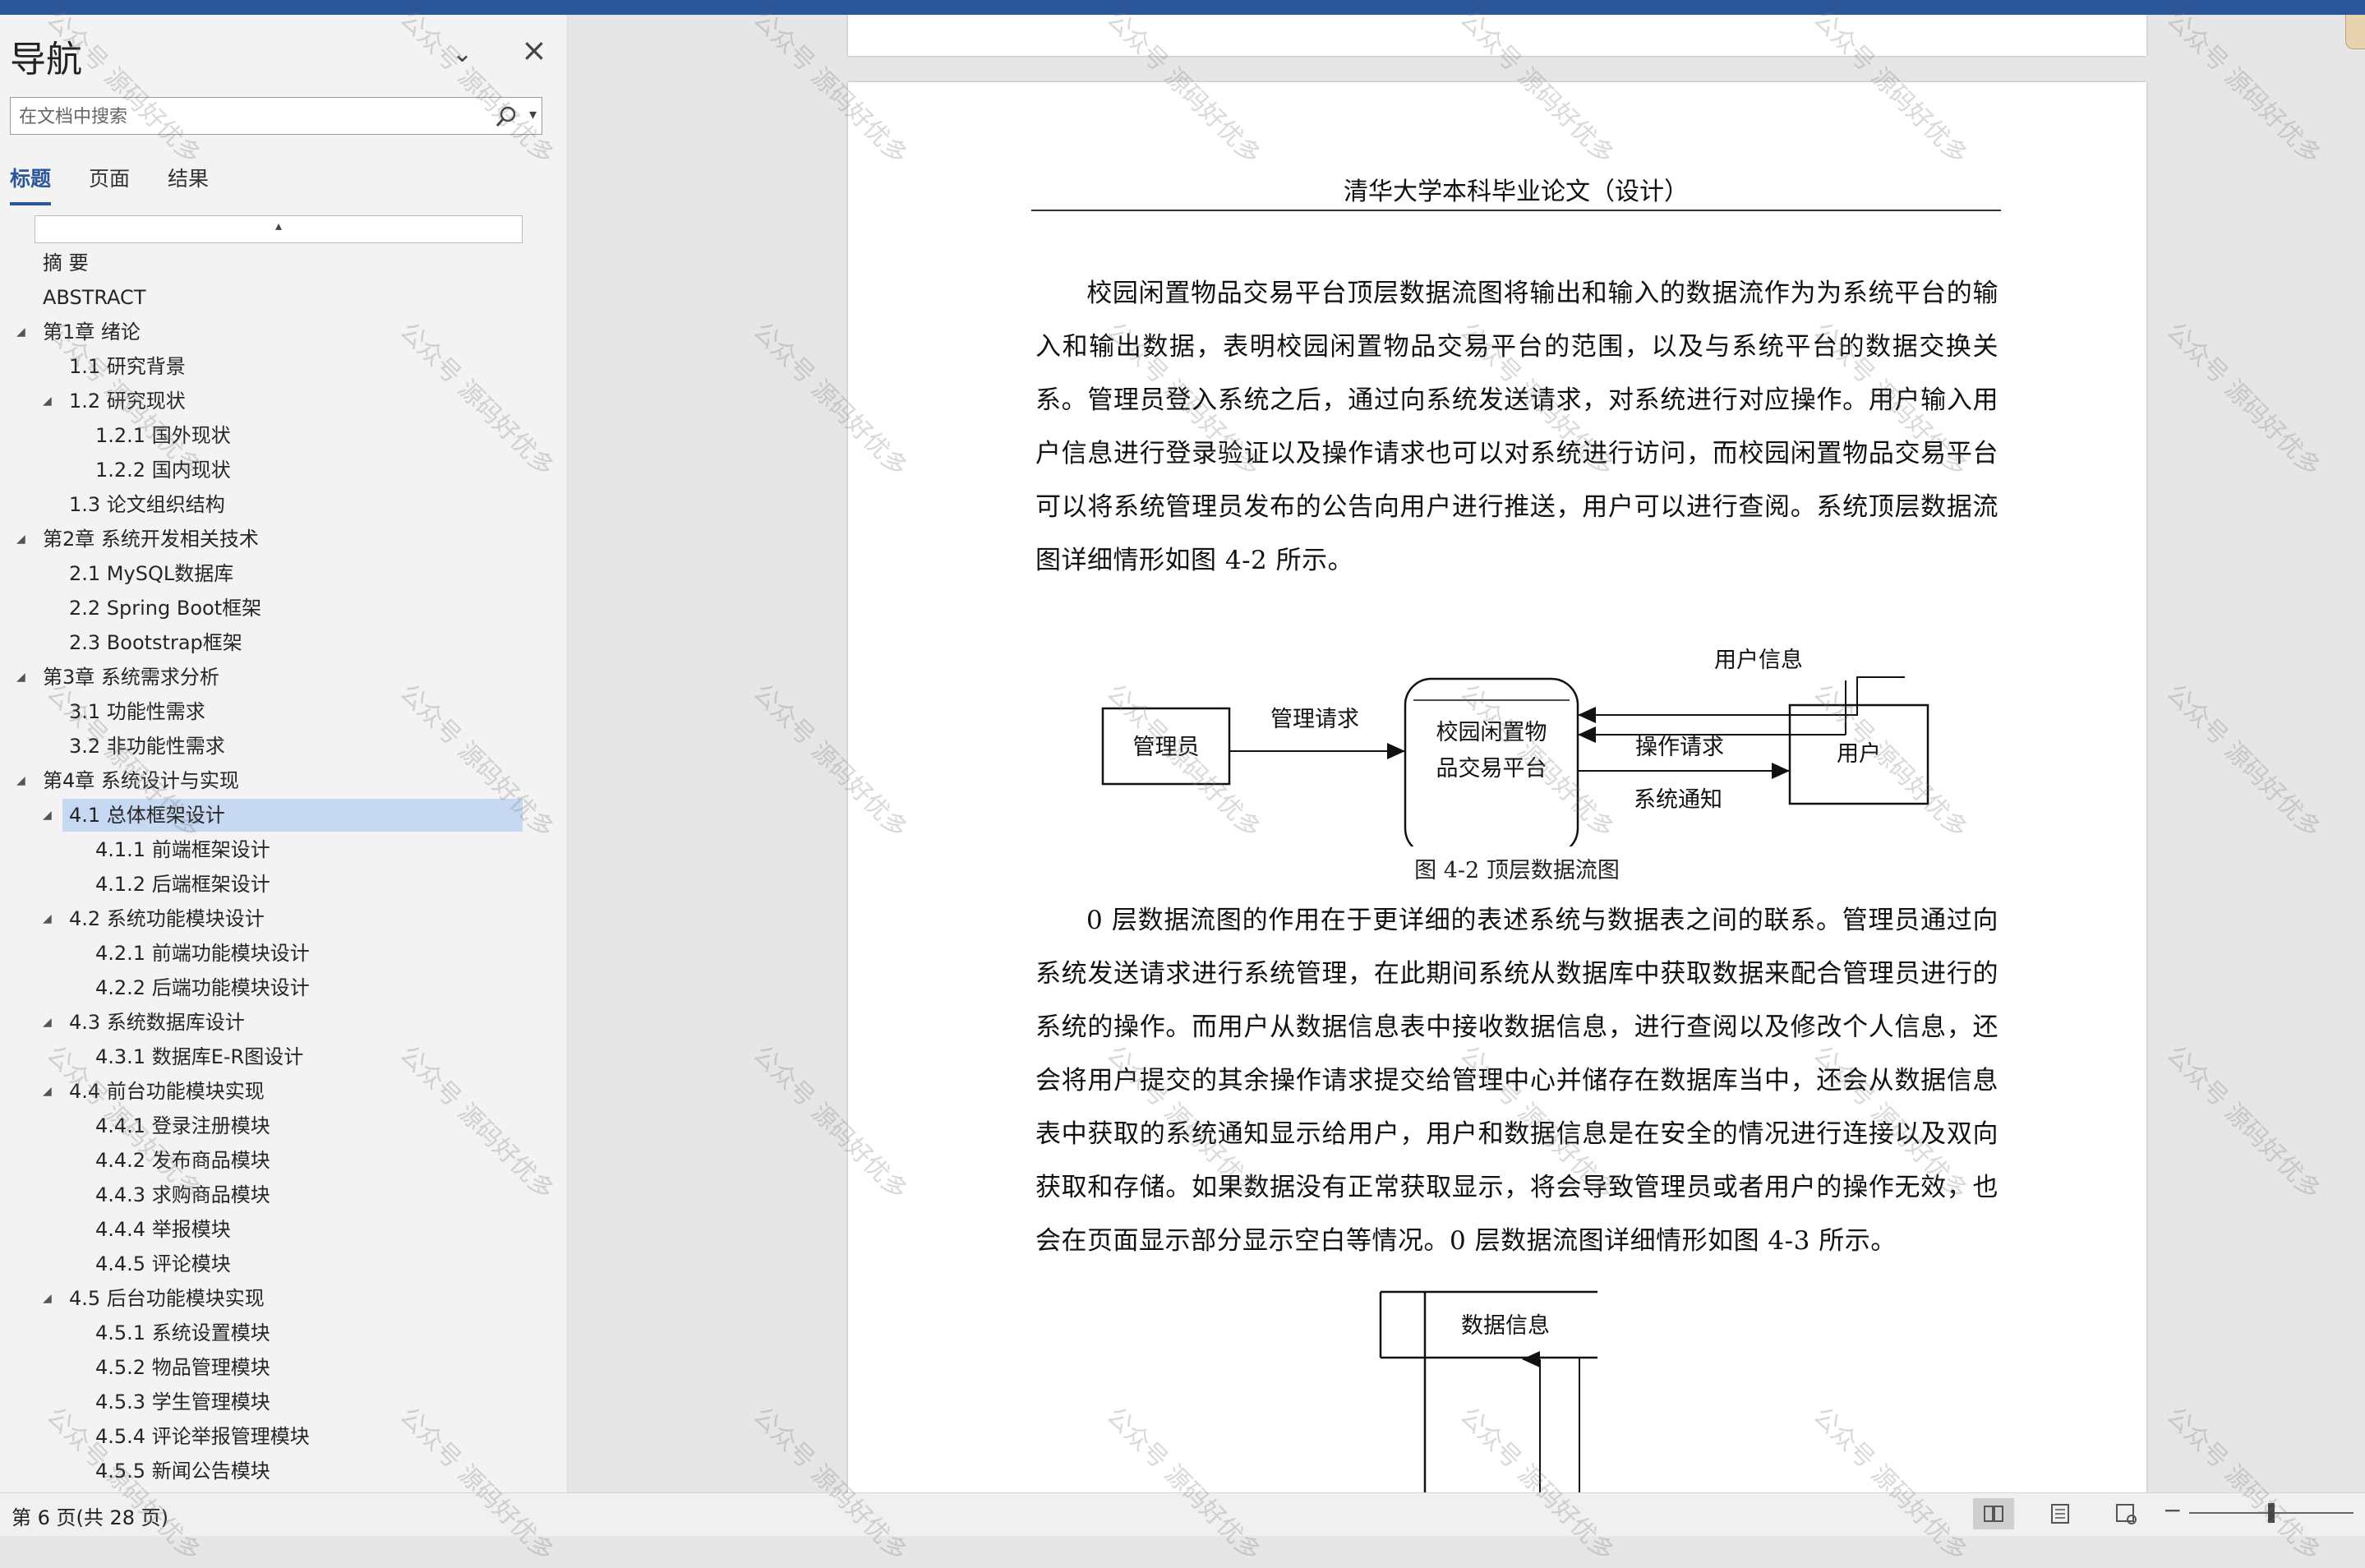 The height and width of the screenshot is (1568, 2365). I want to click on nav-heading-item: ABSTRACT, so click(279, 297).